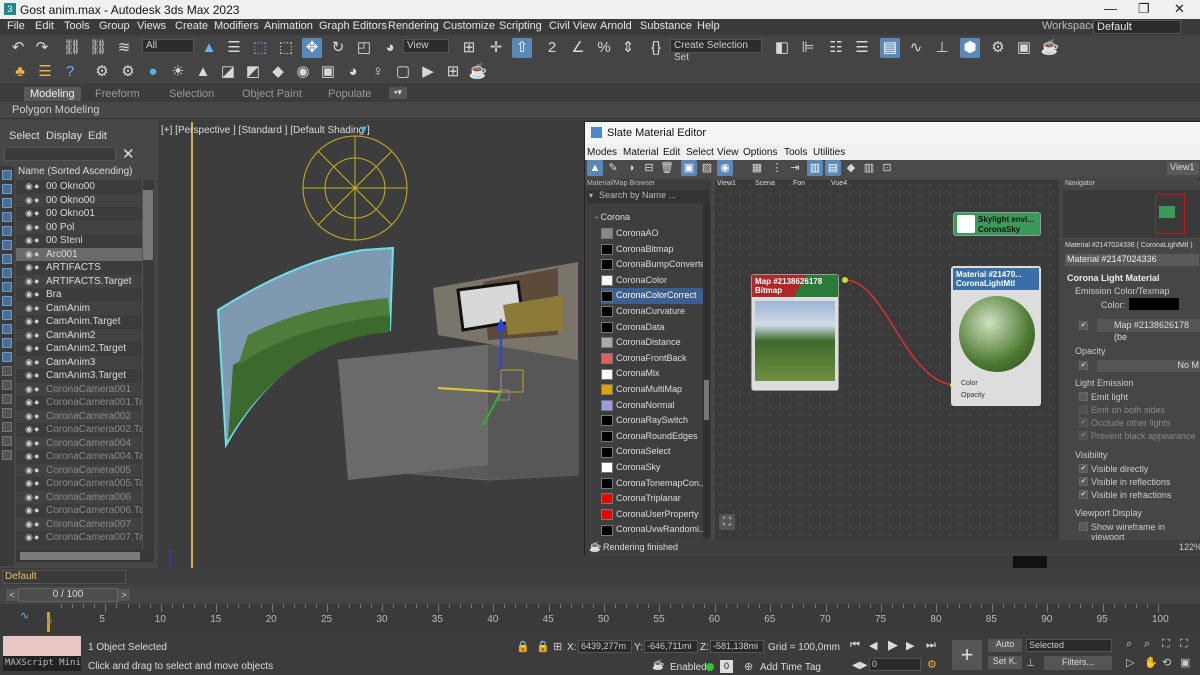 This screenshot has width=1200, height=675. Describe the element at coordinates (973, 395) in the screenshot. I see `opacity-port-label: Opacity` at that location.